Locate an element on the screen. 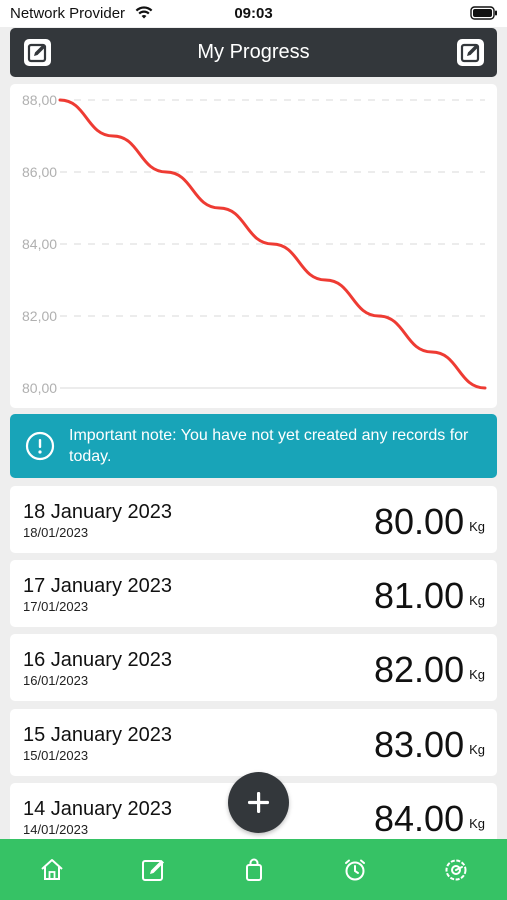 The height and width of the screenshot is (900, 507). nav-edit is located at coordinates (154, 870).